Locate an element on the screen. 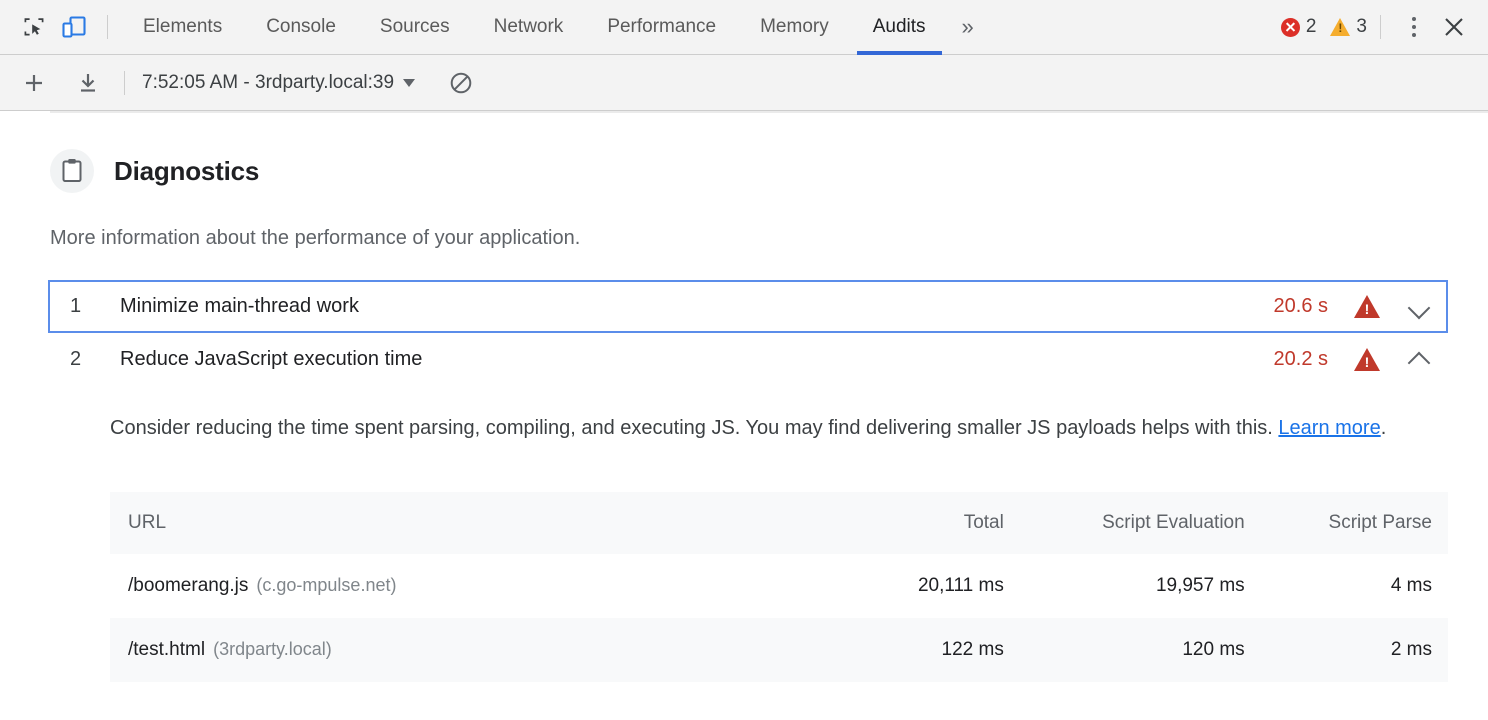 This screenshot has width=1488, height=720. url-path: /test.html is located at coordinates (167, 649).